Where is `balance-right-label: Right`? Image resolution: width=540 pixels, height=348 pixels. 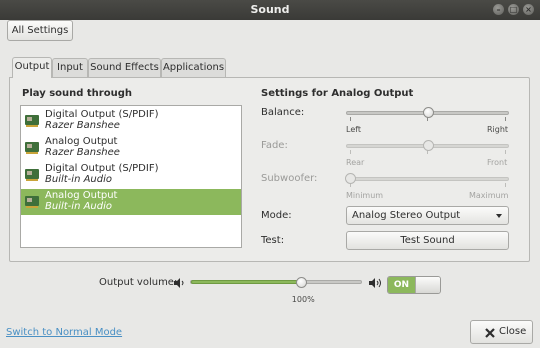
balance-right-label: Right is located at coordinates (498, 129).